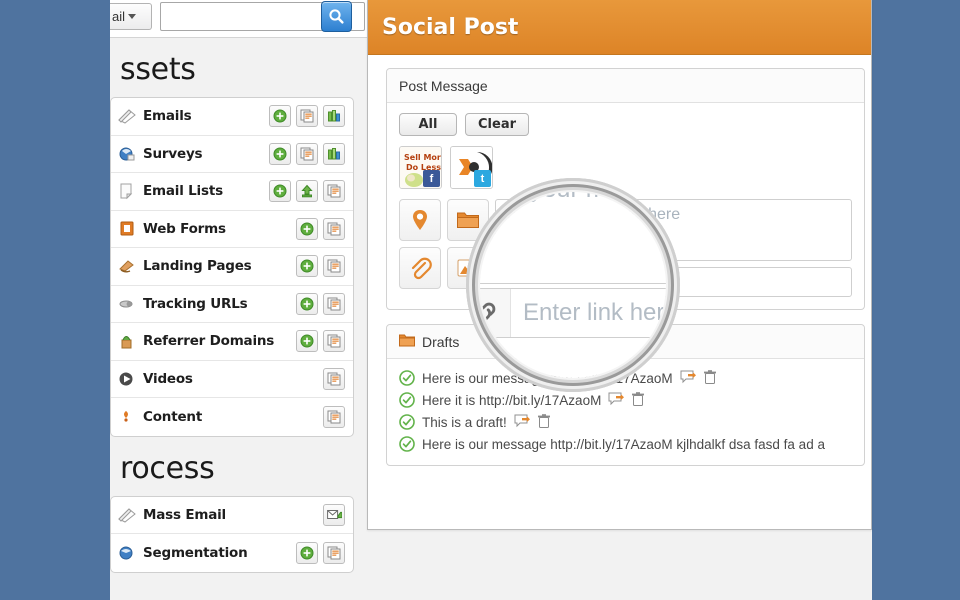 This screenshot has height=600, width=960. I want to click on sidebar-item-referrer-domains: Referrer Domains, so click(232, 342).